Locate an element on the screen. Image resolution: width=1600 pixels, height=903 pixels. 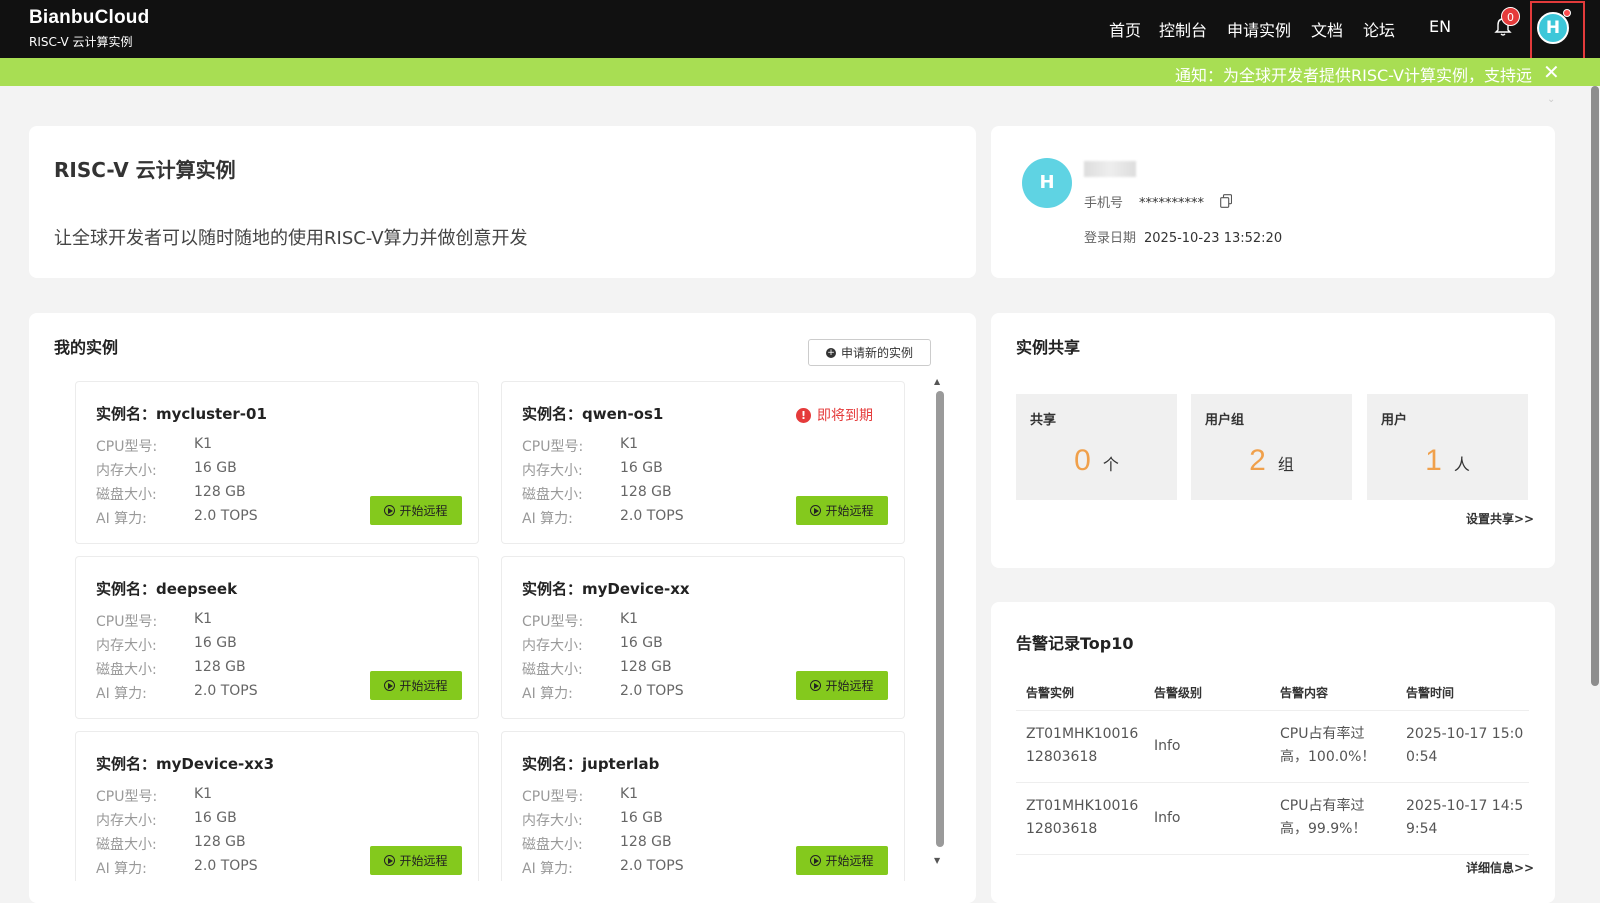
phone-value: ********** is located at coordinates (1172, 203).